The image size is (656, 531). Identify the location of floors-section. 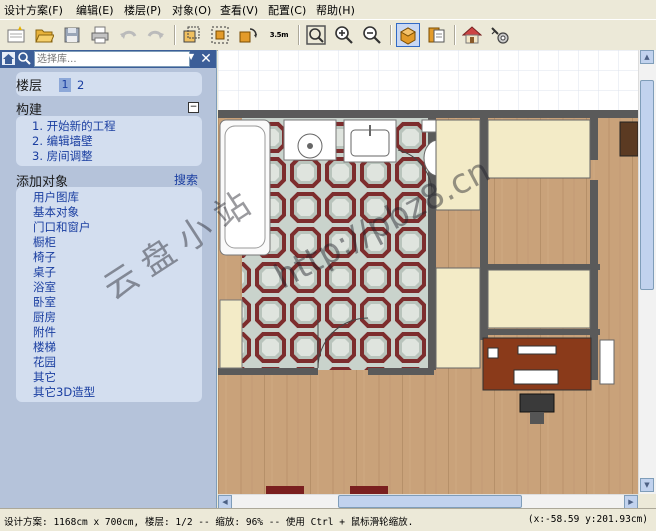
(109, 84).